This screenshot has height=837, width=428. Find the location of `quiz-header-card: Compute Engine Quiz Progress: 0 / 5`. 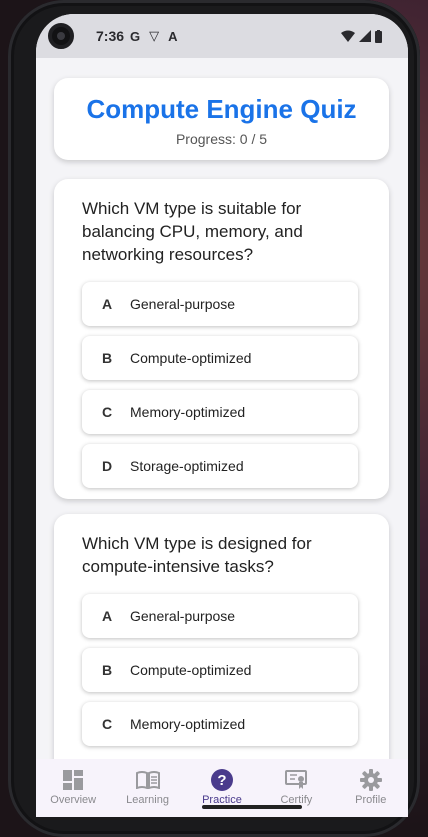

quiz-header-card: Compute Engine Quiz Progress: 0 / 5 is located at coordinates (221, 119).